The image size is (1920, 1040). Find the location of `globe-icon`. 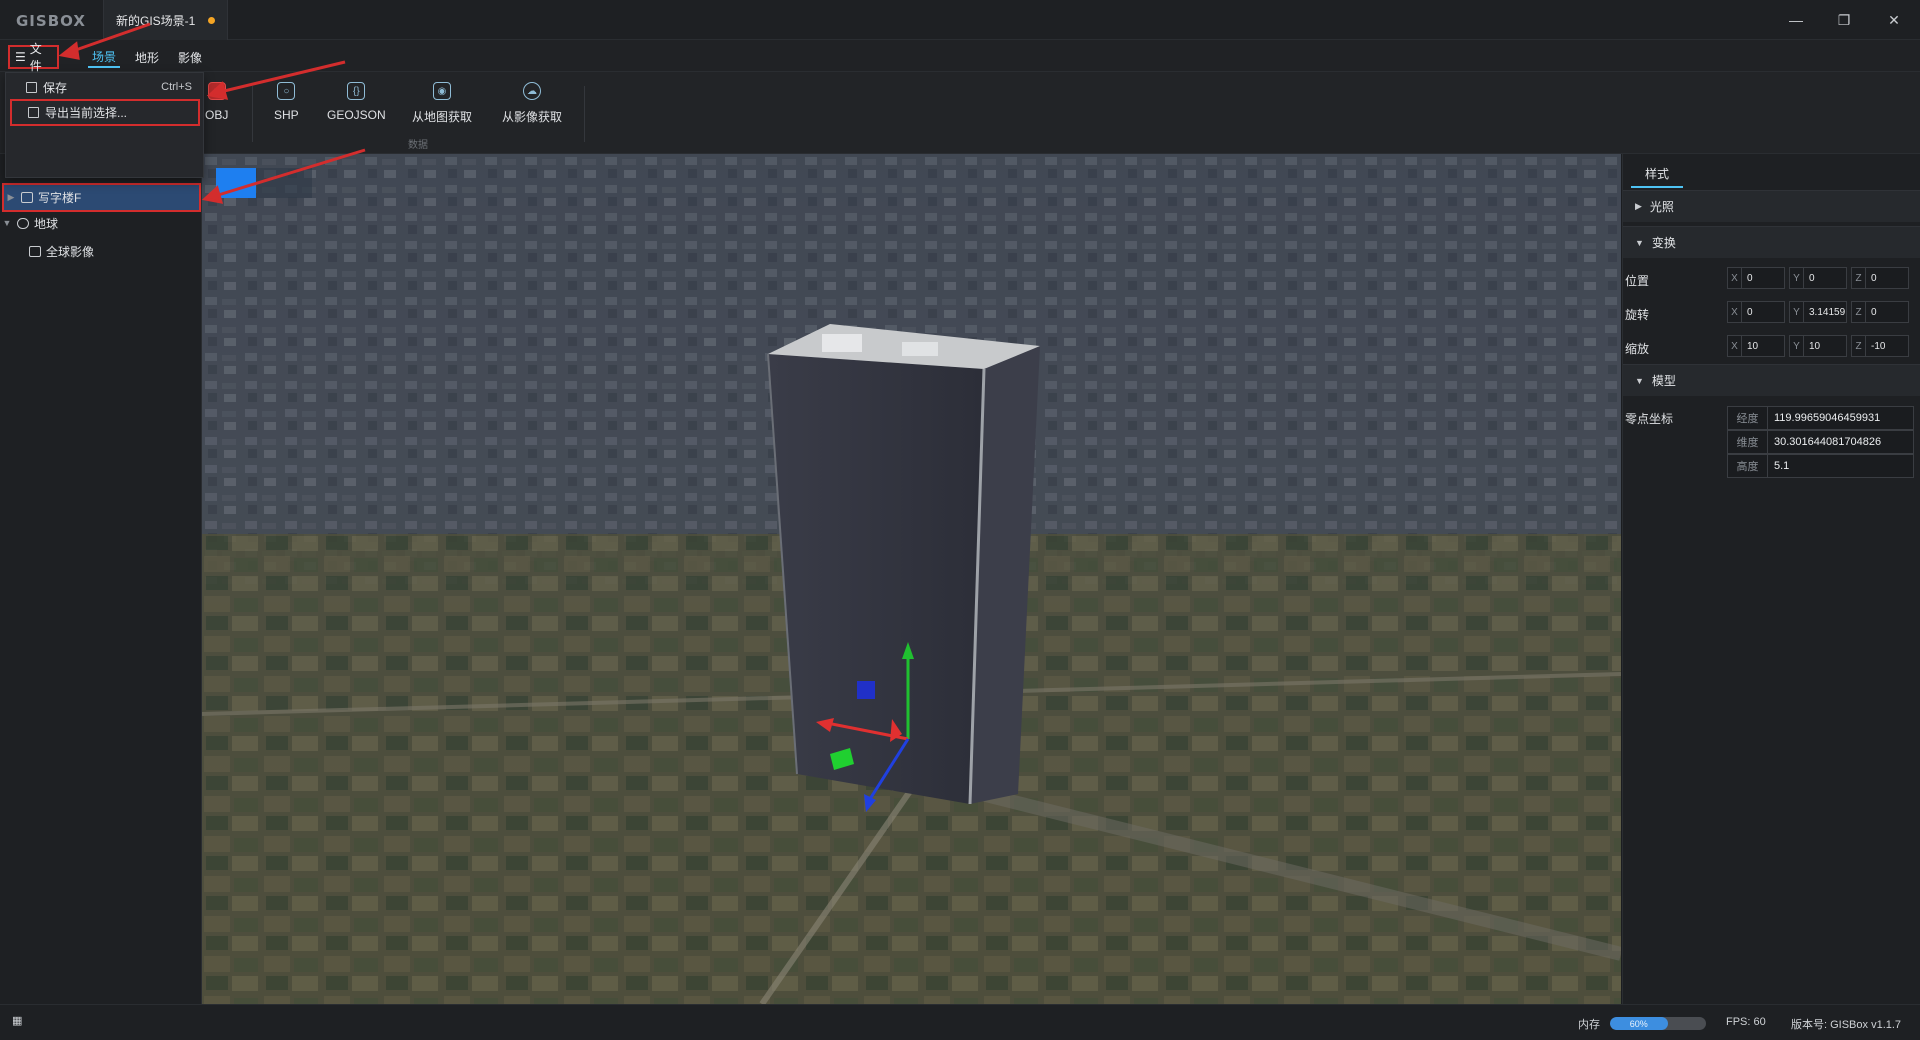

globe-icon is located at coordinates (23, 223).